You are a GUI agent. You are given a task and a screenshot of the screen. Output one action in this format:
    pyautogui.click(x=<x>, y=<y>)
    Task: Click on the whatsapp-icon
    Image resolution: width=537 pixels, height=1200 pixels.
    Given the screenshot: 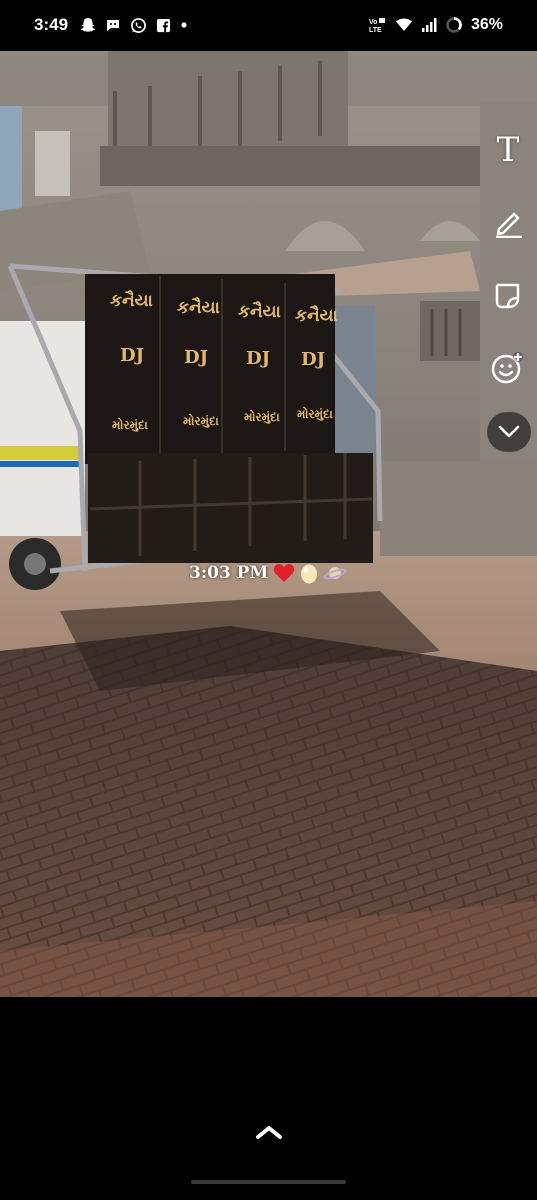 What is the action you would take?
    pyautogui.click(x=138, y=25)
    